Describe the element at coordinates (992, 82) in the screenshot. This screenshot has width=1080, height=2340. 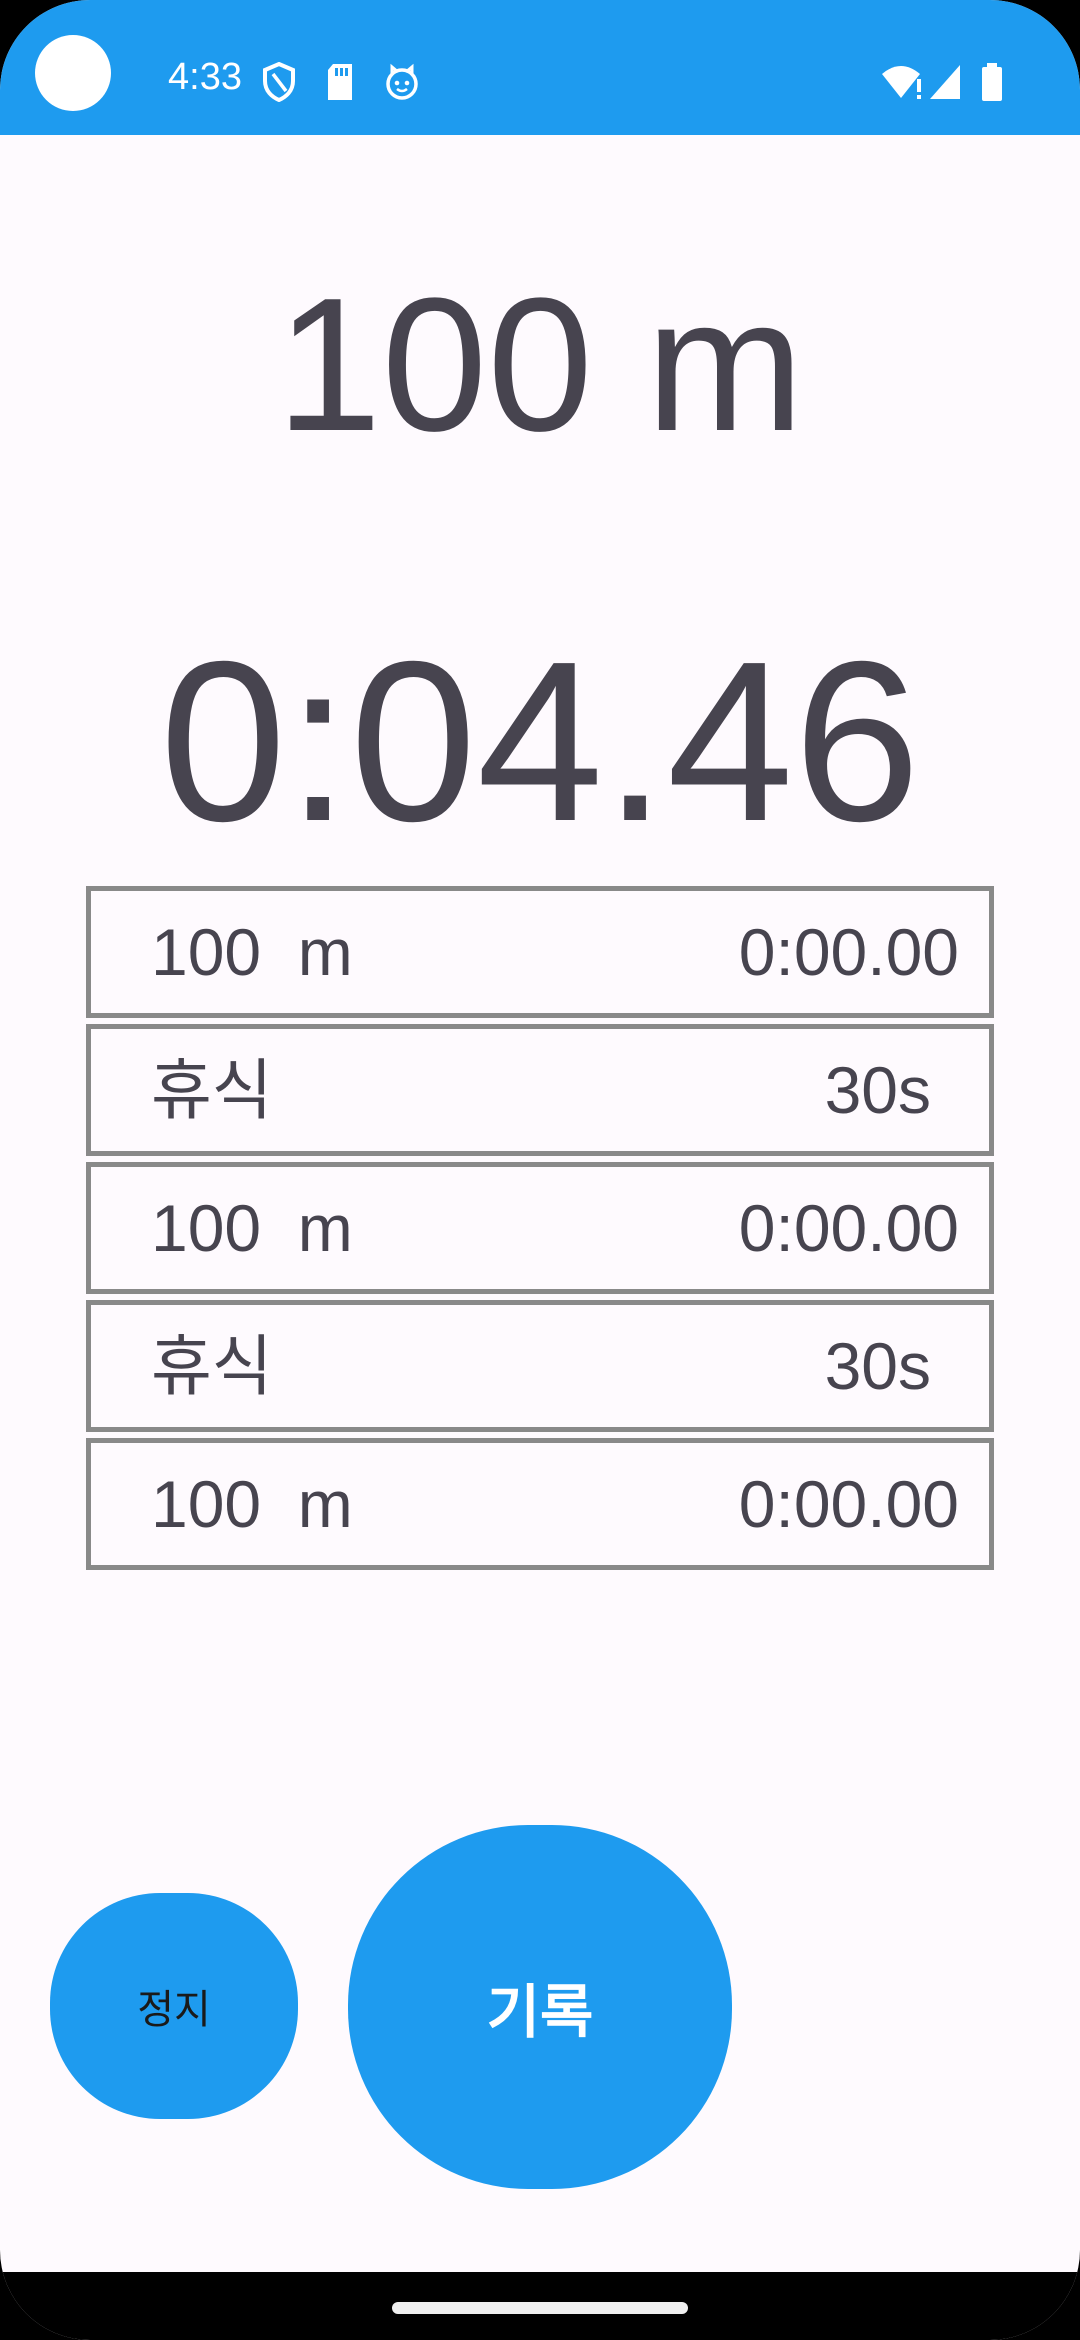
I see `battery-icon` at that location.